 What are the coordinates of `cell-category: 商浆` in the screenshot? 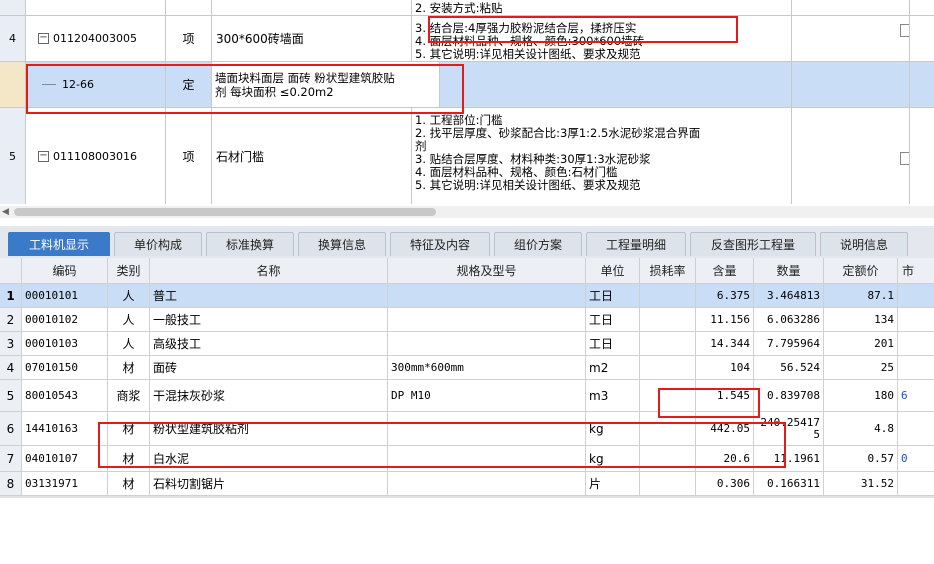 It's located at (129, 395).